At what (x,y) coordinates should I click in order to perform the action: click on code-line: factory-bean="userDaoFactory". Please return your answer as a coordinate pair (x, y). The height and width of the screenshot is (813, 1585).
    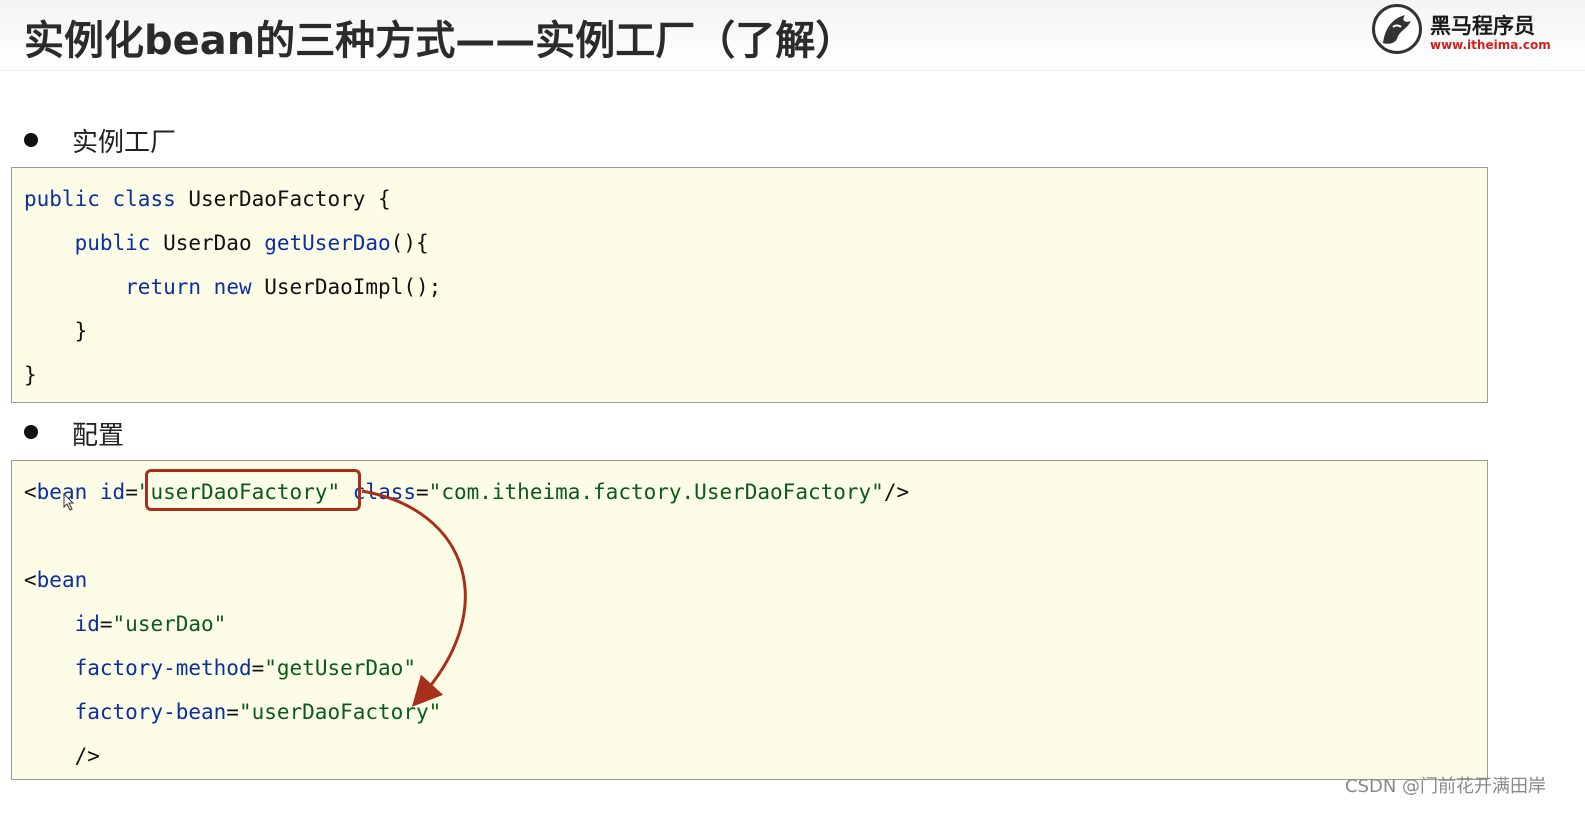
    Looking at the image, I should click on (233, 712).